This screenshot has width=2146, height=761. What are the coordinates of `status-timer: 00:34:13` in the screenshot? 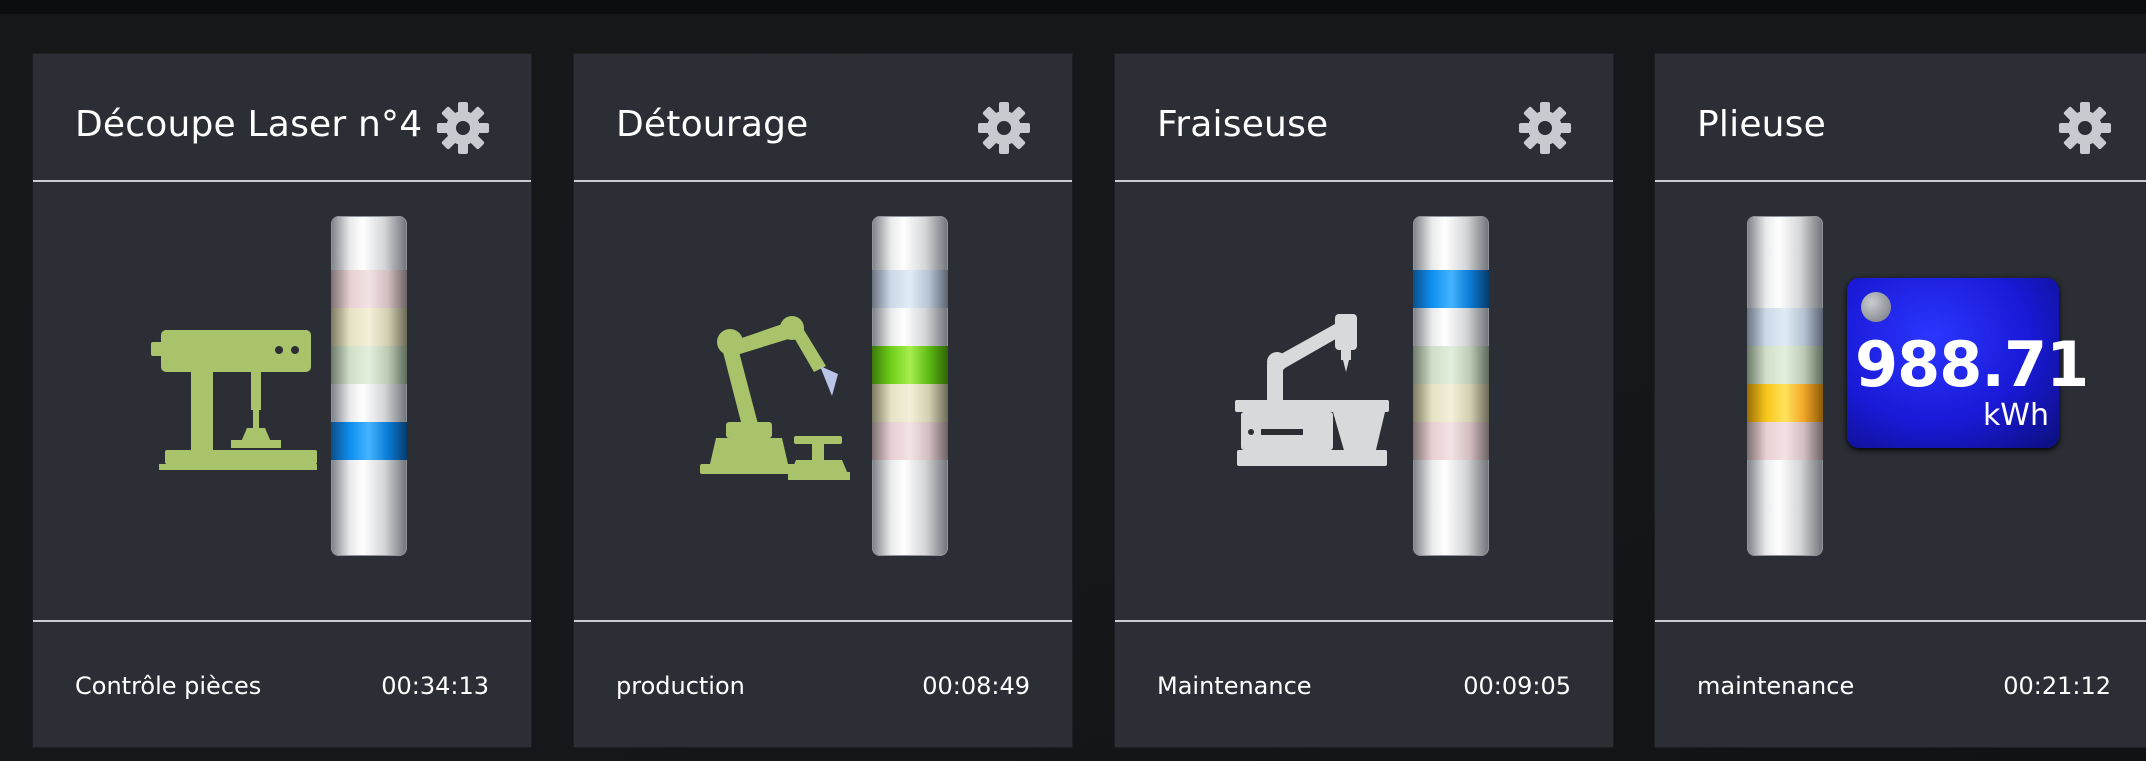 It's located at (435, 686).